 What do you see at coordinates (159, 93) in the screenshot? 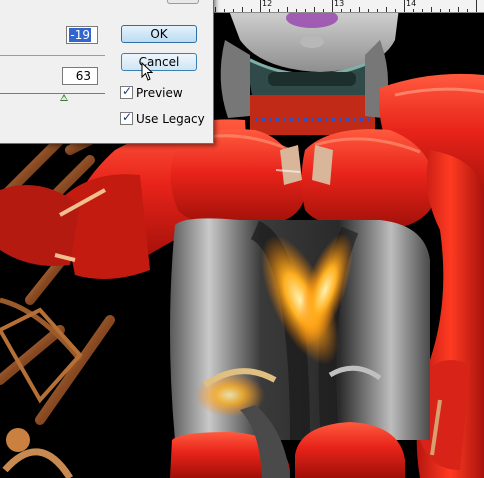
I see `preview-label: Preview` at bounding box center [159, 93].